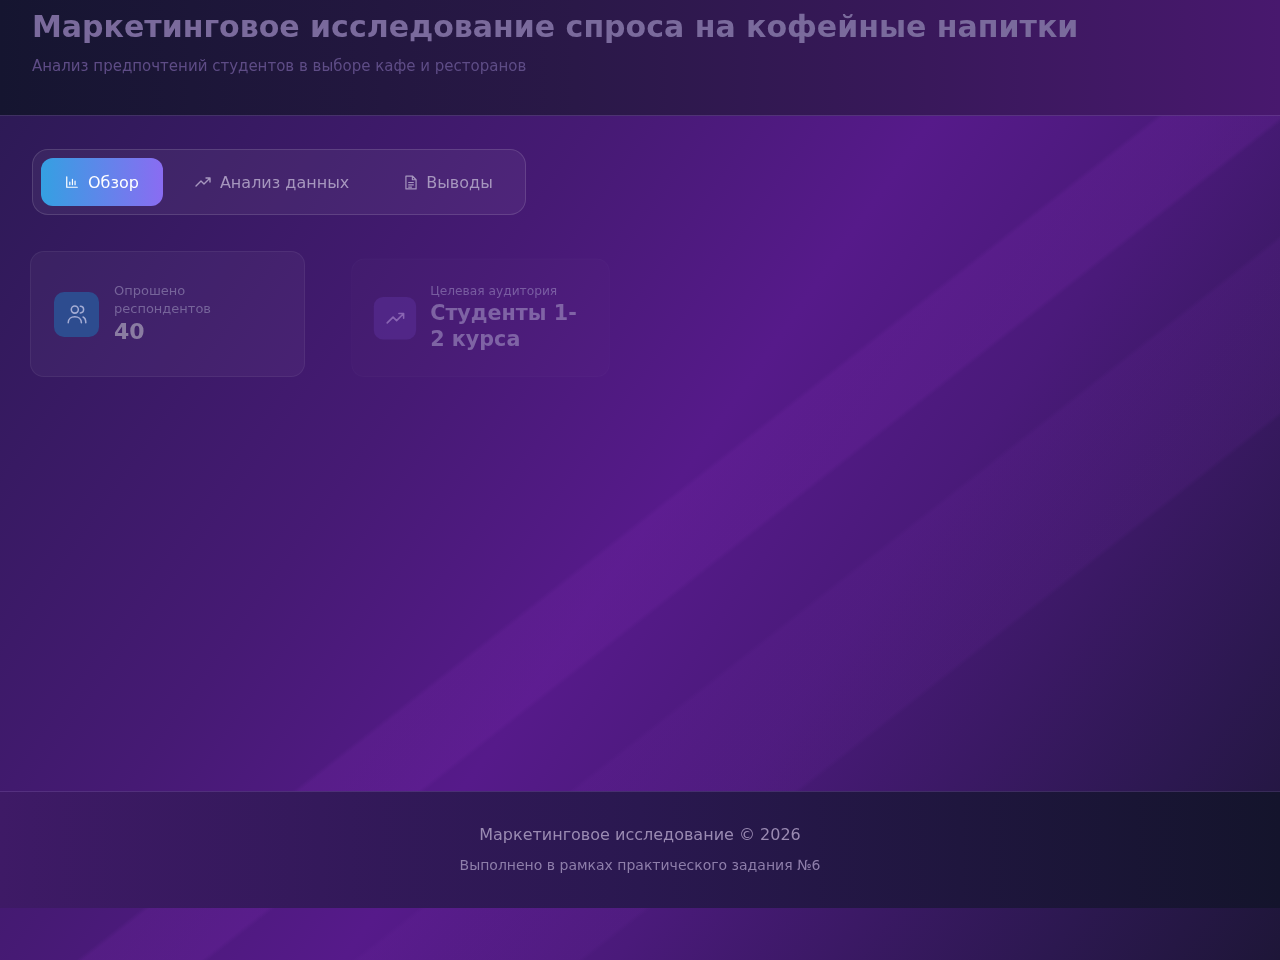  Describe the element at coordinates (411, 182) in the screenshot. I see `document-icon` at that location.